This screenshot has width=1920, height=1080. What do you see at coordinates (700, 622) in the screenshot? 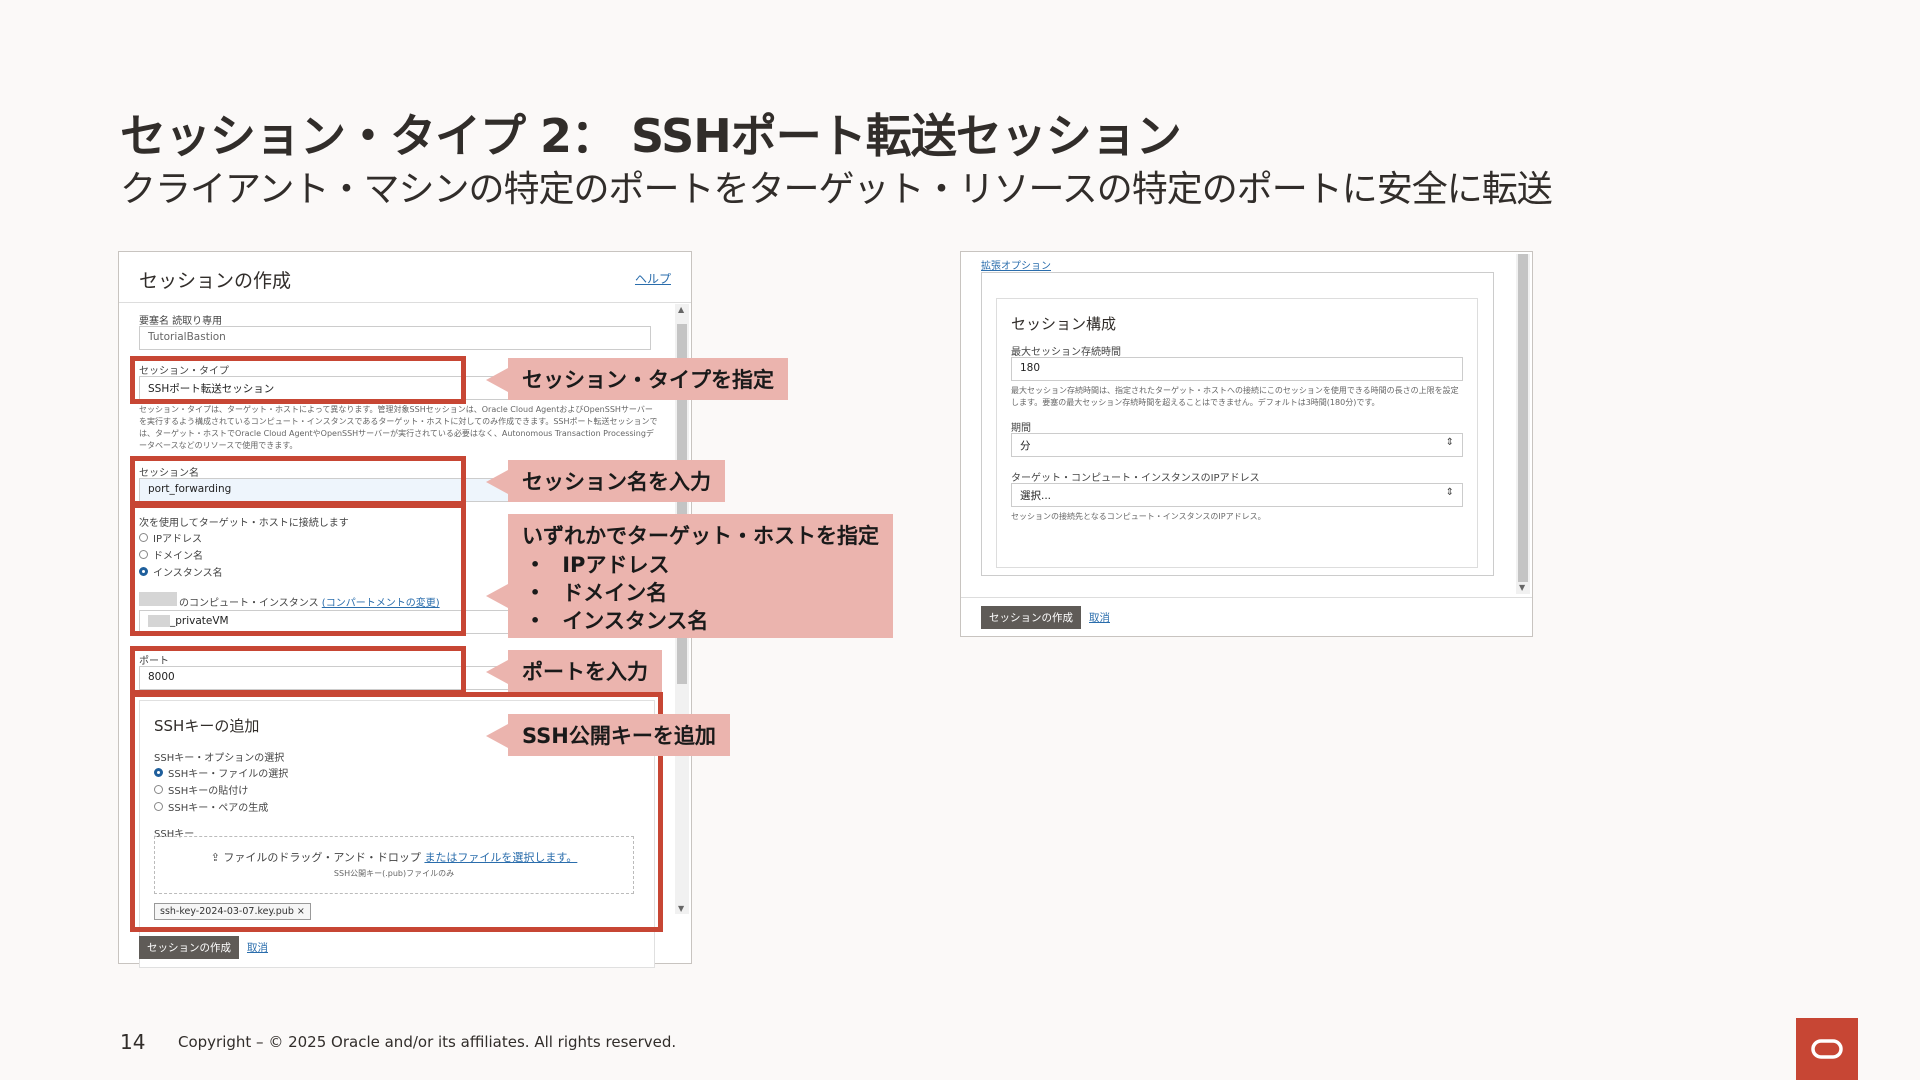
I see `callout-list-item: インスタンス名` at bounding box center [700, 622].